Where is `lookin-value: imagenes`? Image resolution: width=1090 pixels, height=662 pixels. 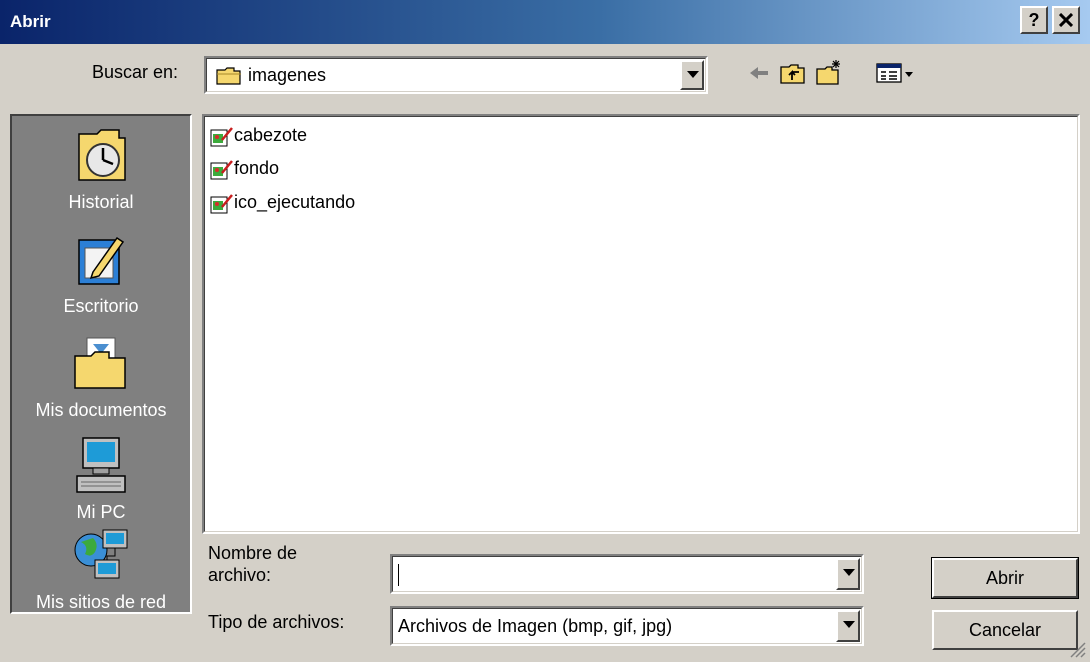
lookin-value: imagenes is located at coordinates (287, 75).